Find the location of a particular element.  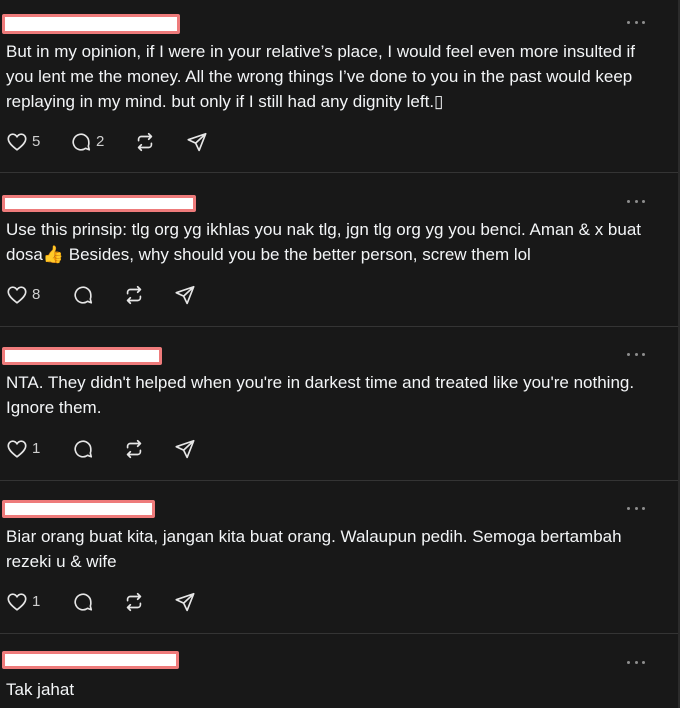

like-button: 5 is located at coordinates (23, 142).